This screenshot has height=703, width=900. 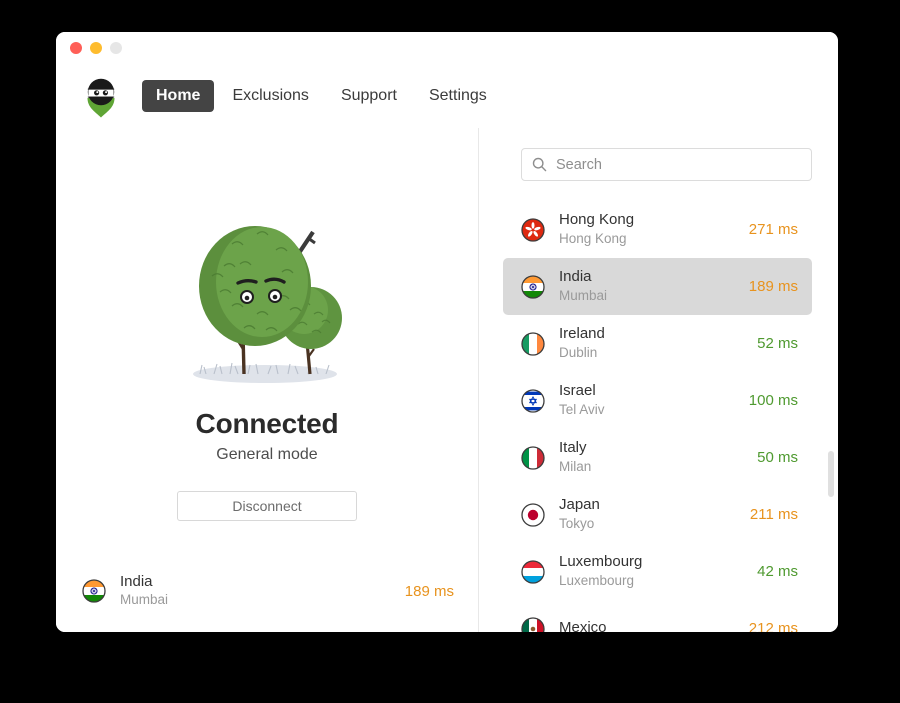 I want to click on current-server-ping: 189 ms, so click(x=429, y=591).